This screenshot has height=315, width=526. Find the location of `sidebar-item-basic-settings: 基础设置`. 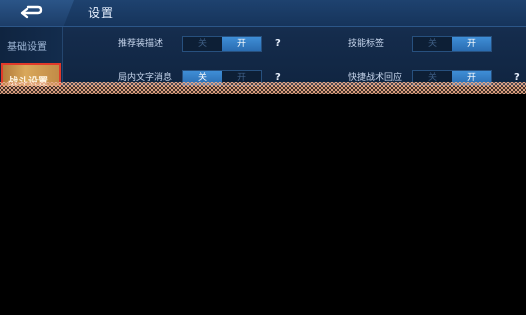

sidebar-item-basic-settings: 基础设置 is located at coordinates (31, 48).